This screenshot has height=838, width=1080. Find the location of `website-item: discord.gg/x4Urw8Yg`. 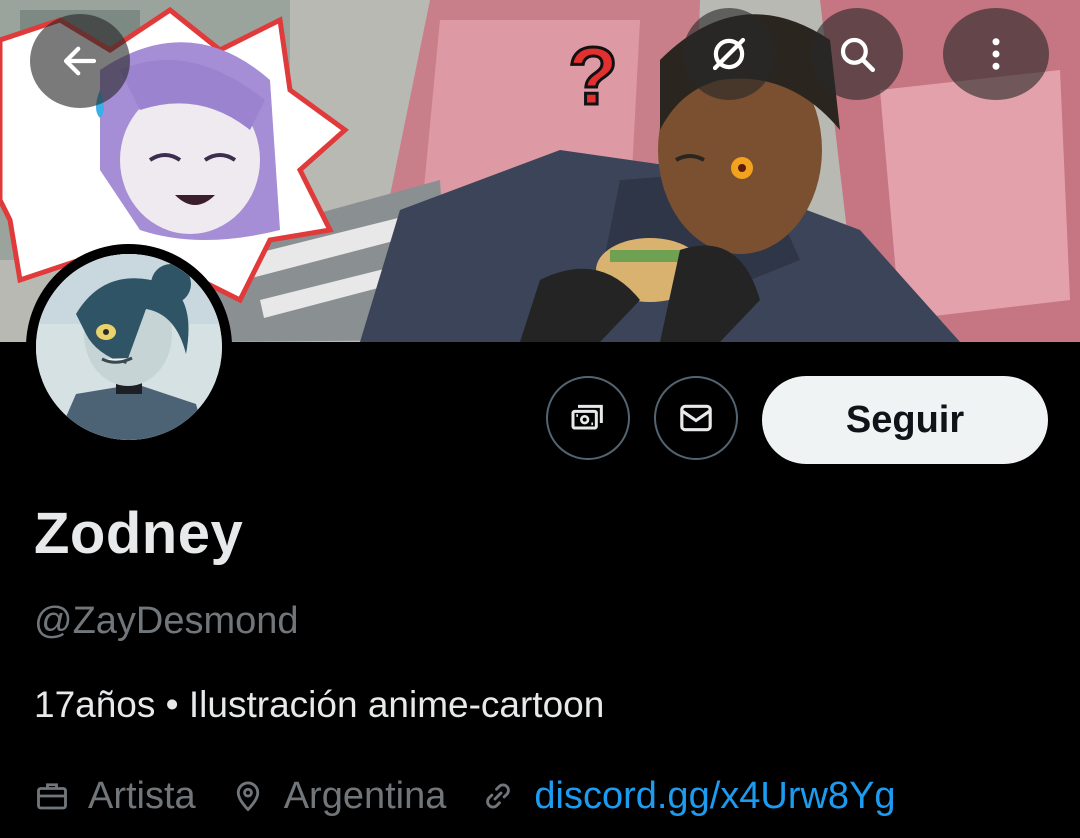

website-item: discord.gg/x4Urw8Yg is located at coordinates (688, 796).